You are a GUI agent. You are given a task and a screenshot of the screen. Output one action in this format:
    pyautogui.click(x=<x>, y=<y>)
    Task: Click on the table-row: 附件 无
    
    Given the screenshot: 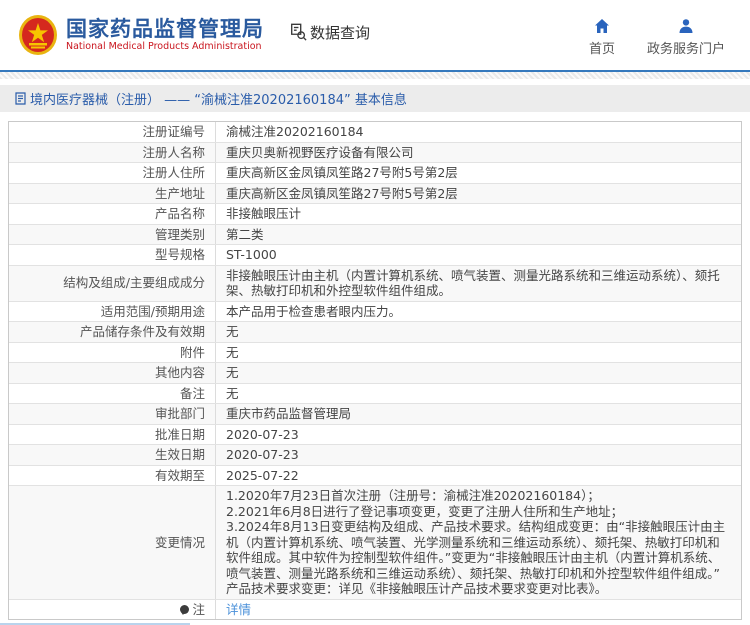 What is the action you would take?
    pyautogui.click(x=375, y=351)
    